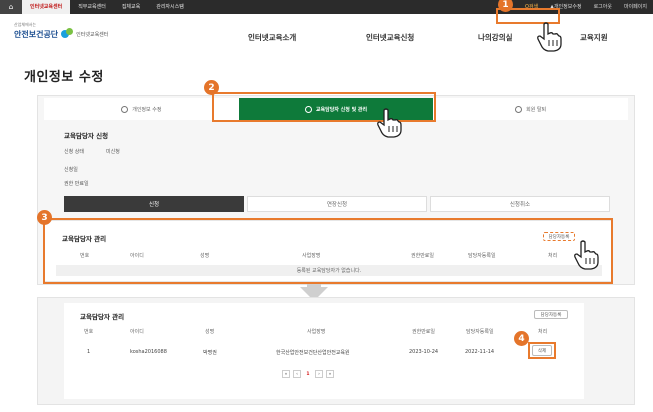 This screenshot has width=653, height=412. Describe the element at coordinates (330, 374) in the screenshot. I see `last-page-button: »` at that location.